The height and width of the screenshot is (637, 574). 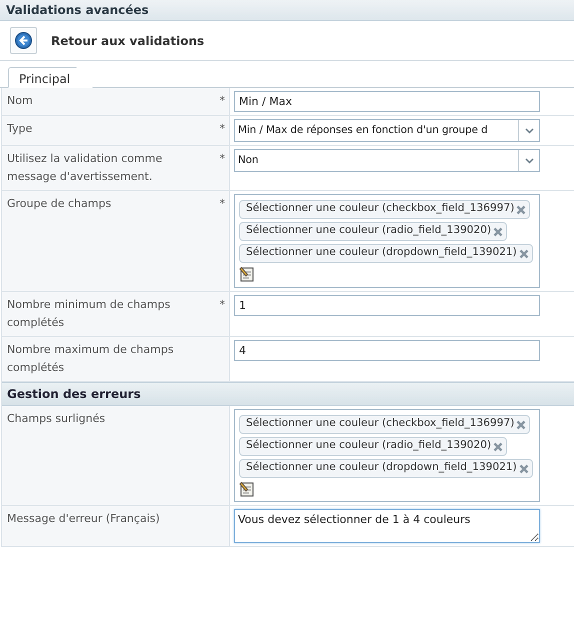 I want to click on back-link-text: Retour aux validations, so click(x=127, y=41).